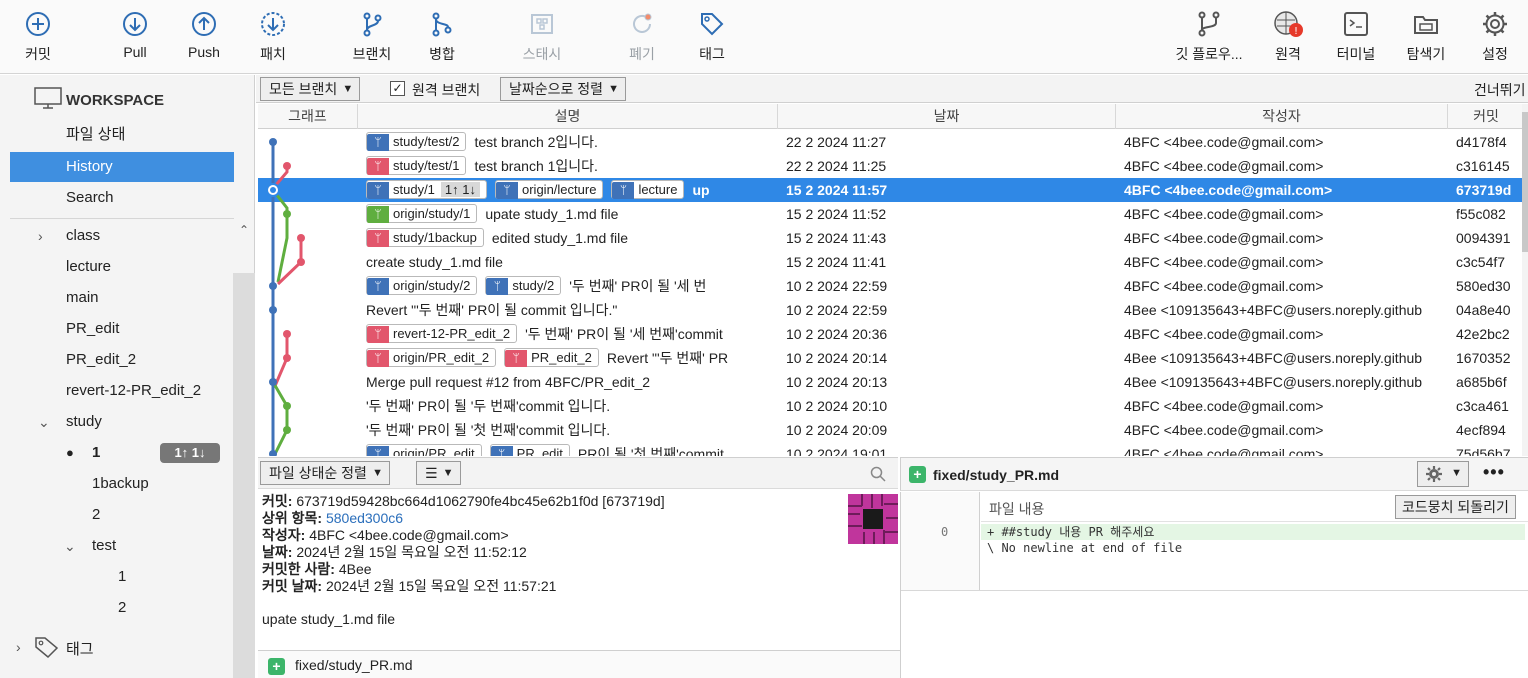 The image size is (1528, 678). I want to click on sidebar-branch-test-1: 1, so click(122, 577).